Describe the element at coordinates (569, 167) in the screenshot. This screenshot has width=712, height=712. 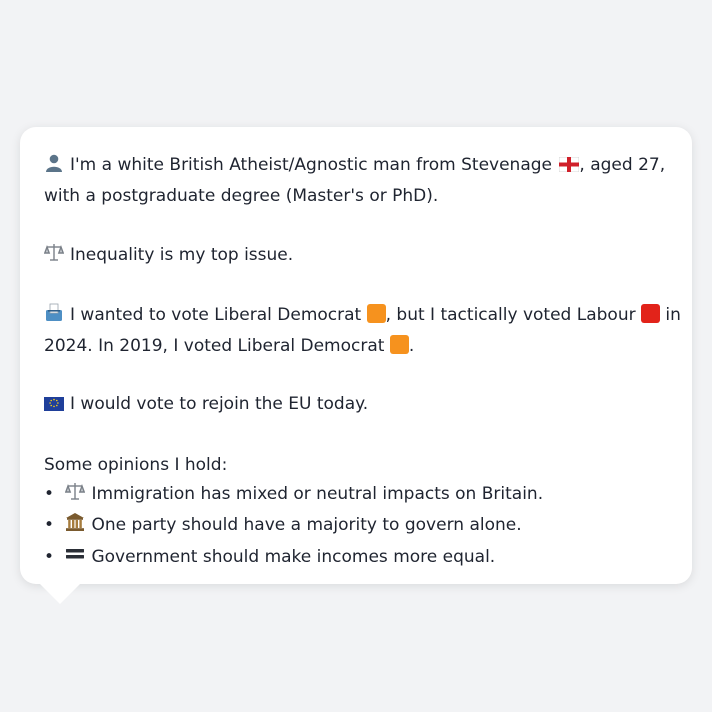
I see `england-flag-icon` at that location.